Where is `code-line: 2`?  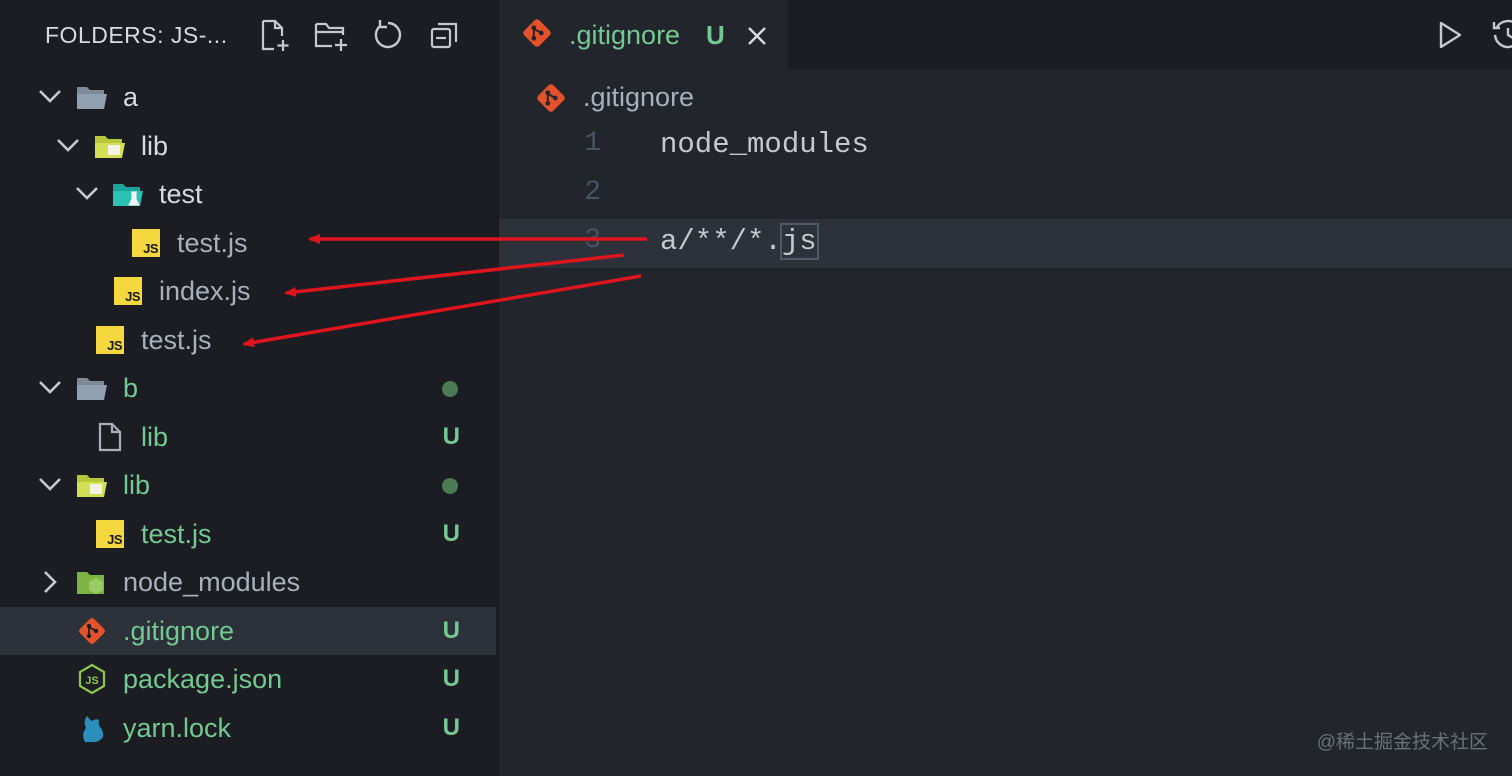
code-line: 2 is located at coordinates (1005, 195).